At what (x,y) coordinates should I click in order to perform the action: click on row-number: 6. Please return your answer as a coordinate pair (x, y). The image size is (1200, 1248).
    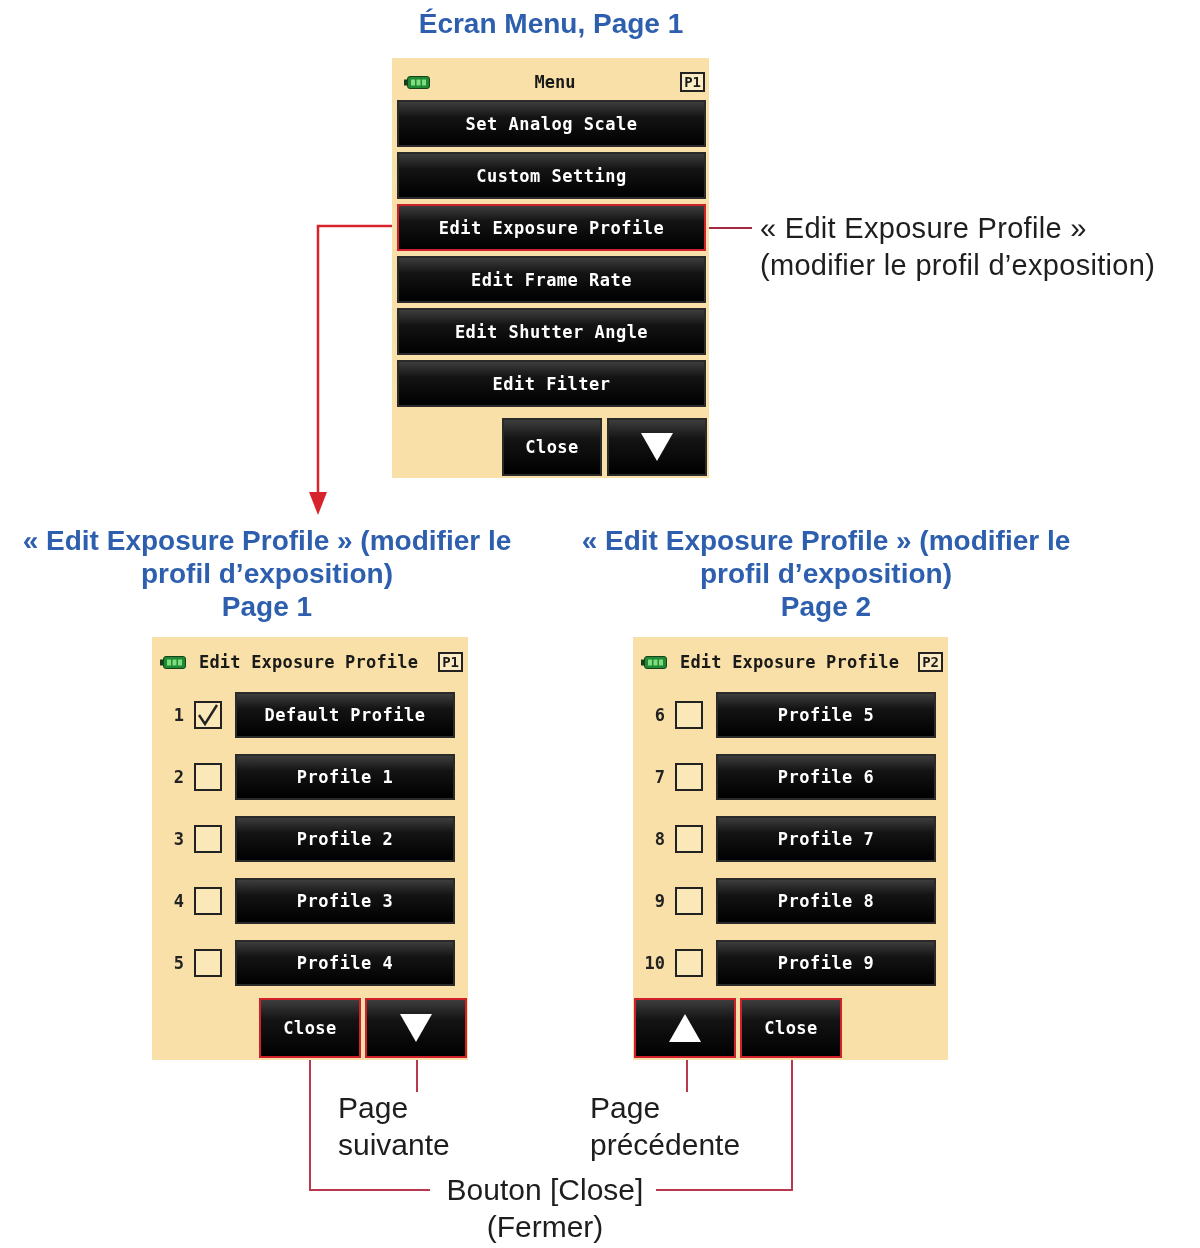
    Looking at the image, I should click on (659, 715).